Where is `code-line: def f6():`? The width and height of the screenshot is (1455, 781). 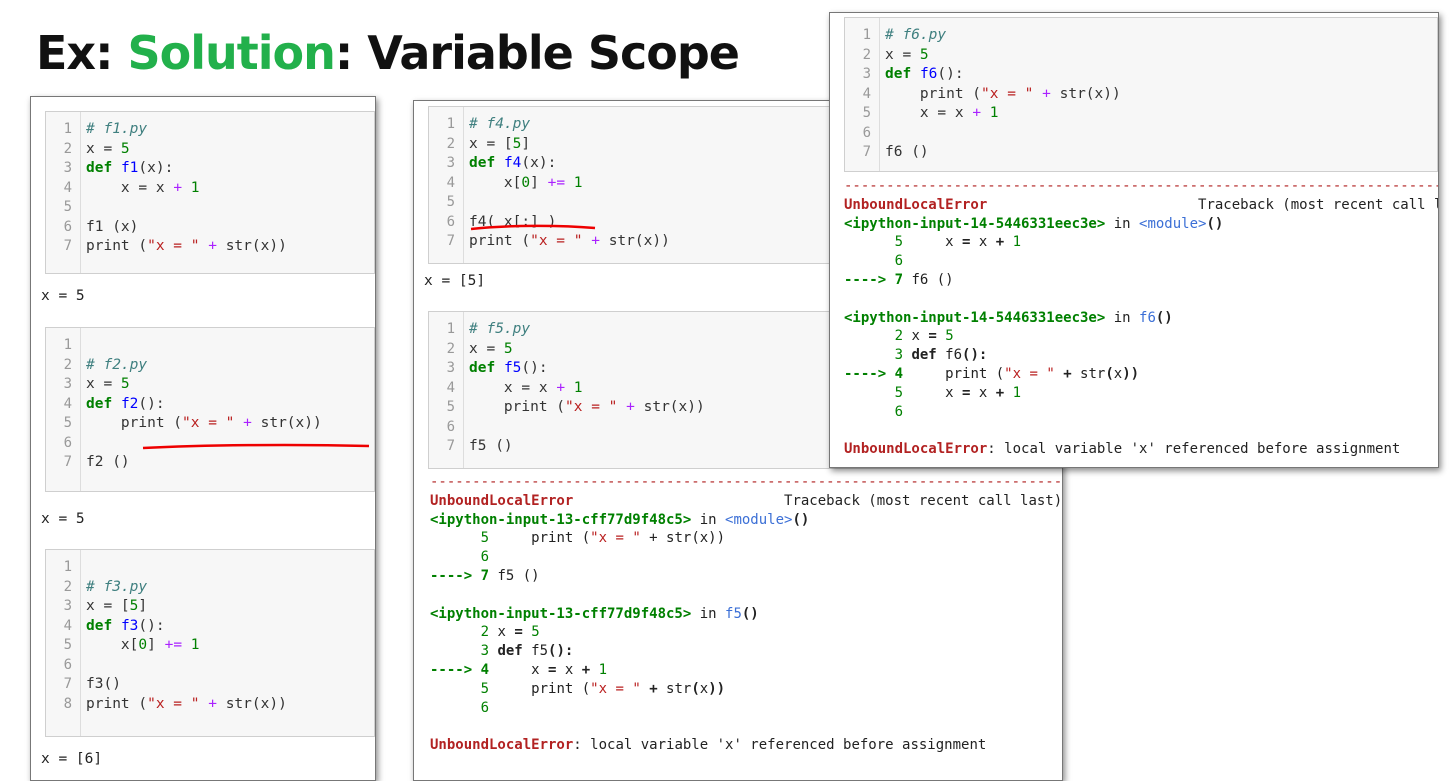
code-line: def f6(): is located at coordinates (924, 74).